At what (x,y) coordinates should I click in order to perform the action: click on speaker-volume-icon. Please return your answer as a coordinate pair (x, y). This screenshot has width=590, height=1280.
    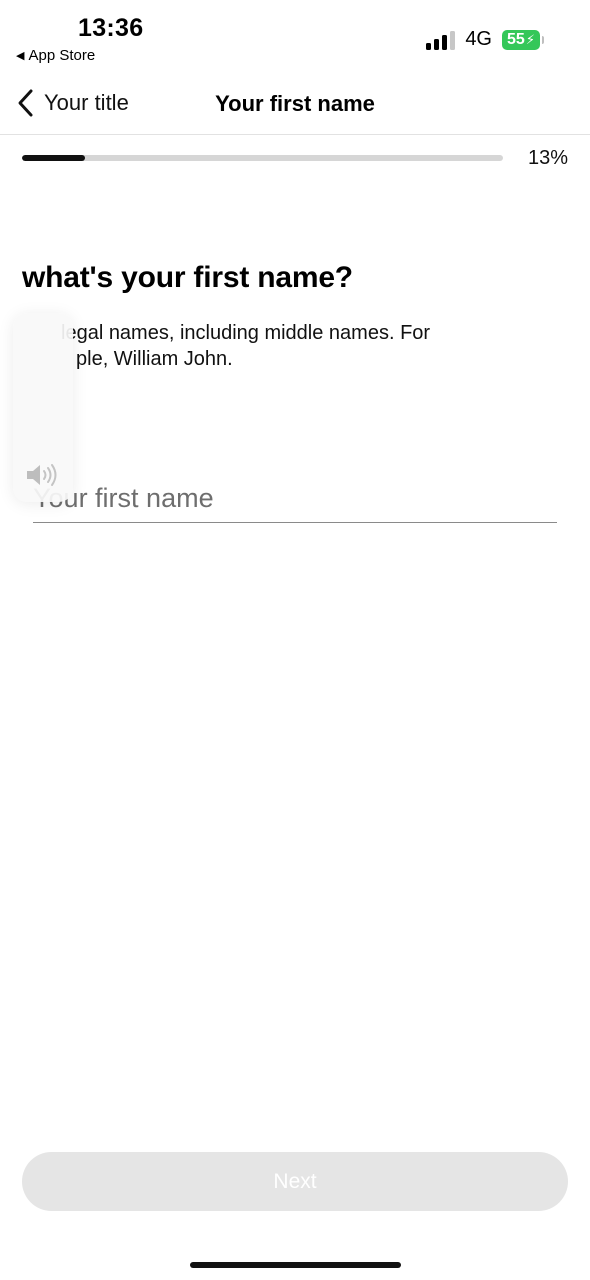
    Looking at the image, I should click on (42, 475).